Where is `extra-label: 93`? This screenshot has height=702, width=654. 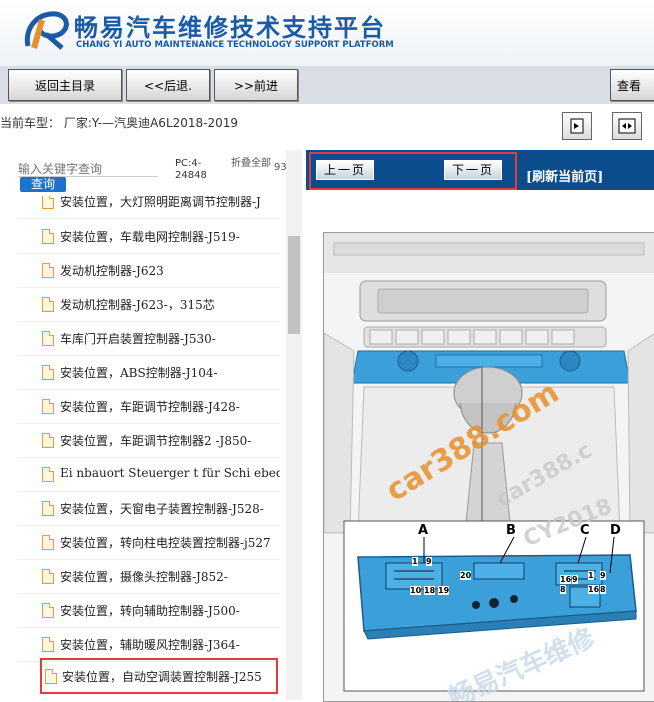
extra-label: 93 is located at coordinates (280, 167).